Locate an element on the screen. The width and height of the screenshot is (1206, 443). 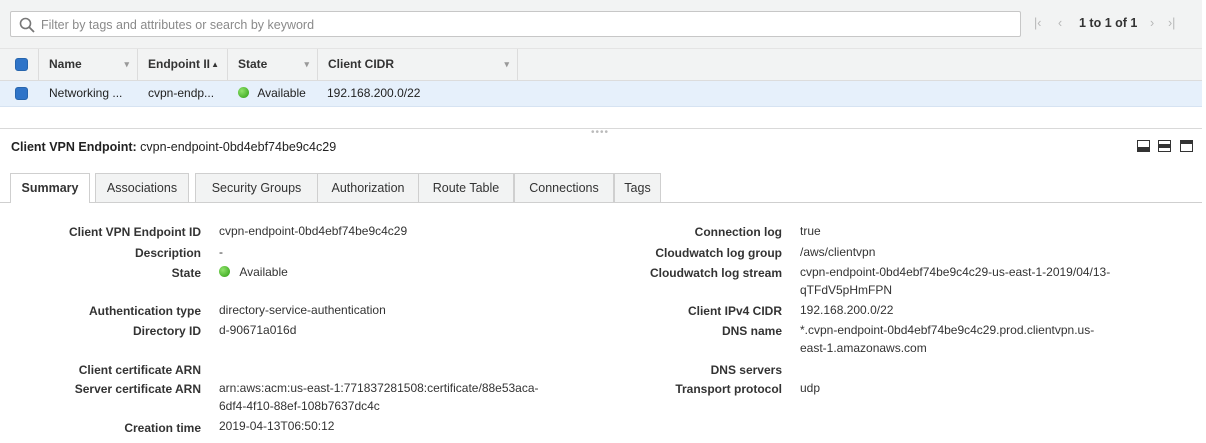
cell-state: Available is located at coordinates (272, 93).